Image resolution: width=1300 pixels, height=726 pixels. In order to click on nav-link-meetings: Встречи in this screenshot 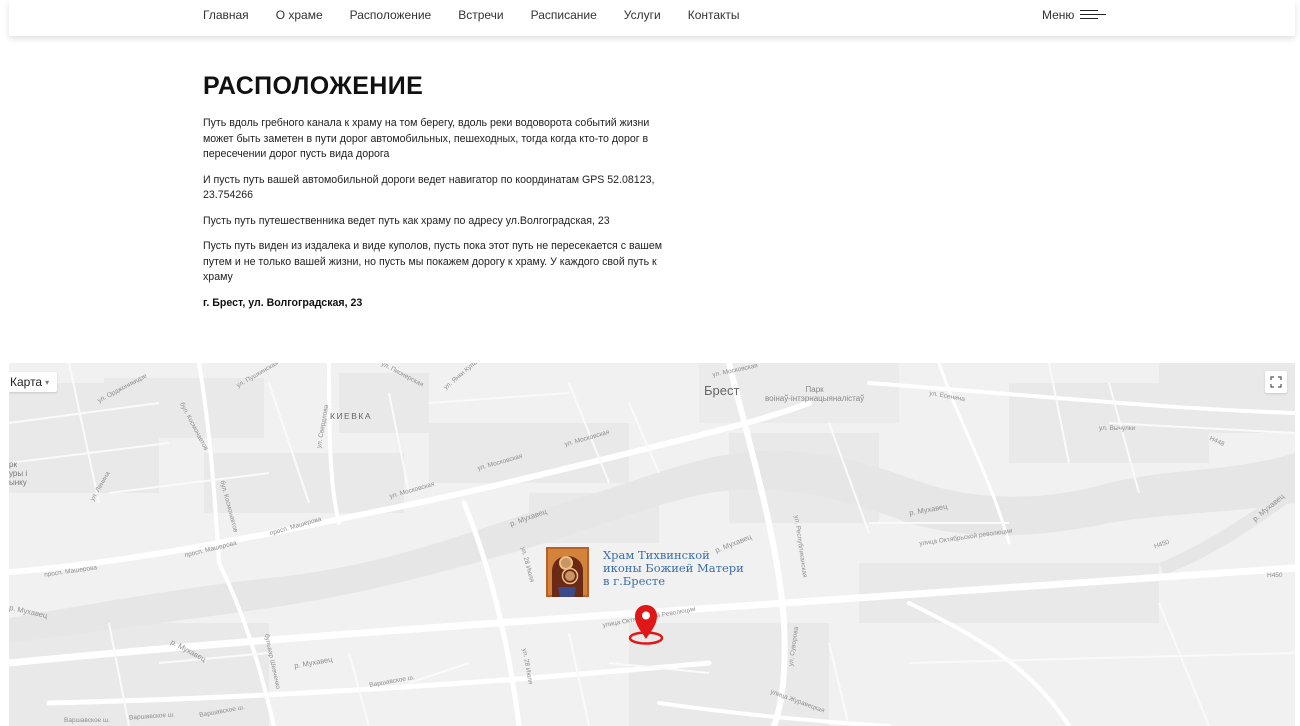, I will do `click(480, 15)`.